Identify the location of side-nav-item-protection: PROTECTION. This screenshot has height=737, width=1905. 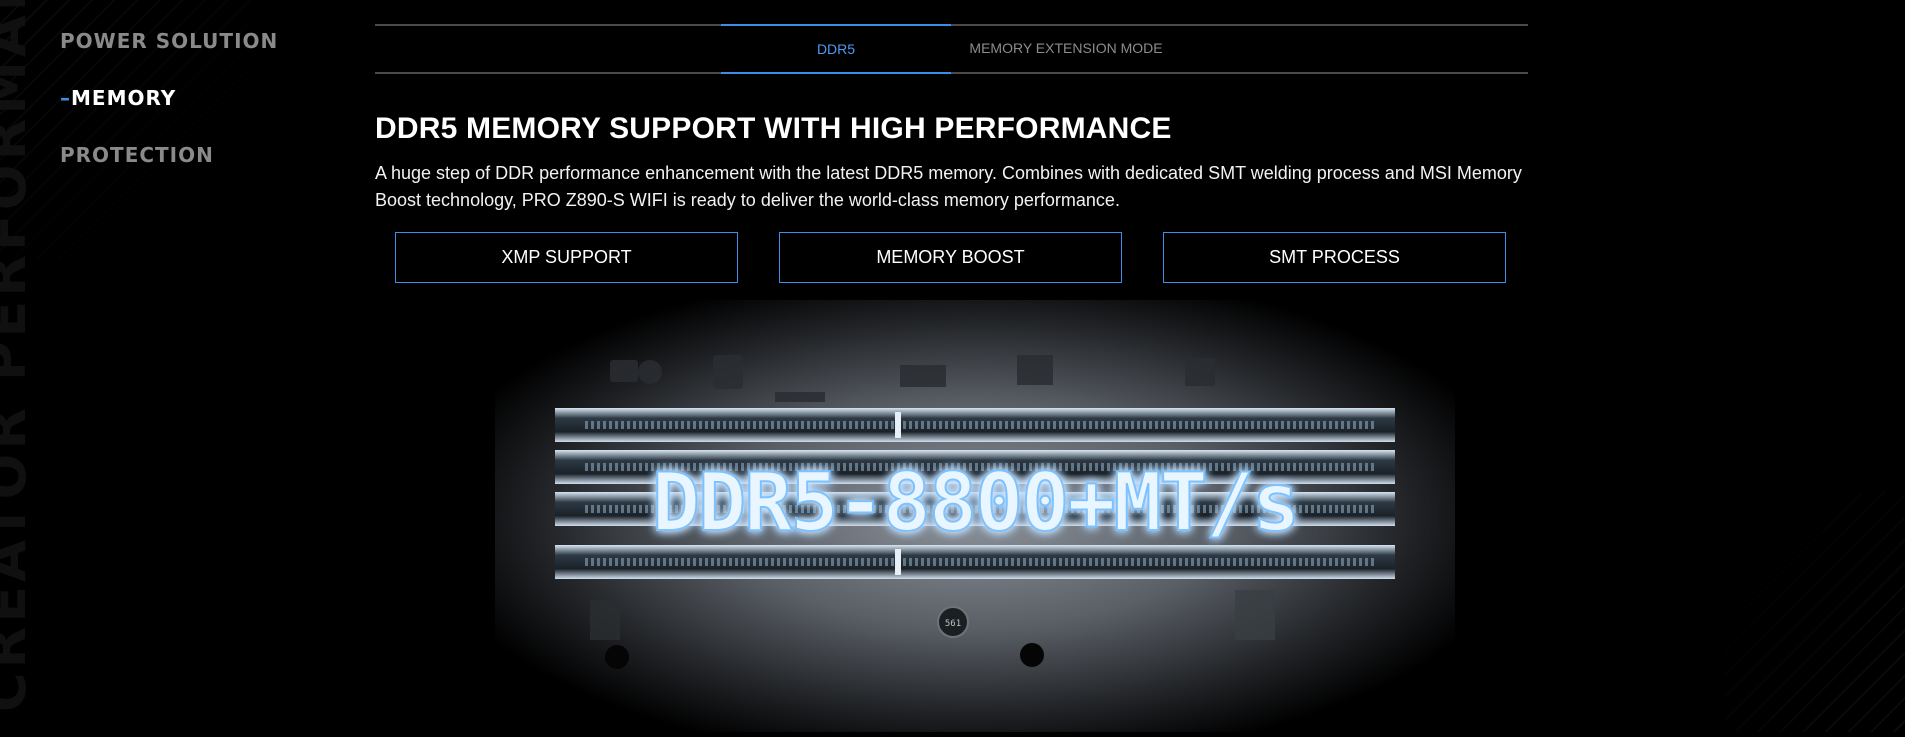
(169, 170).